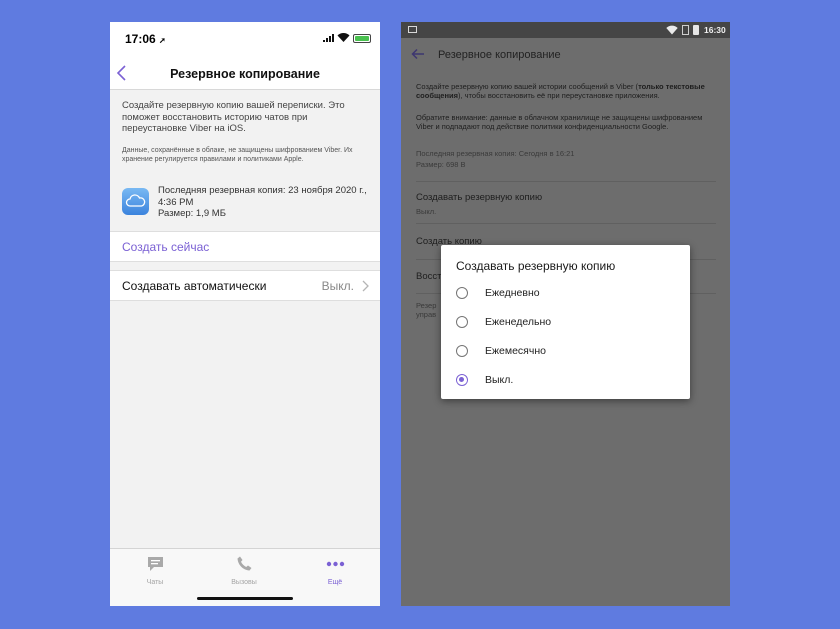 The width and height of the screenshot is (840, 629). Describe the element at coordinates (566, 380) in the screenshot. I see `option-off: Выкл.` at that location.